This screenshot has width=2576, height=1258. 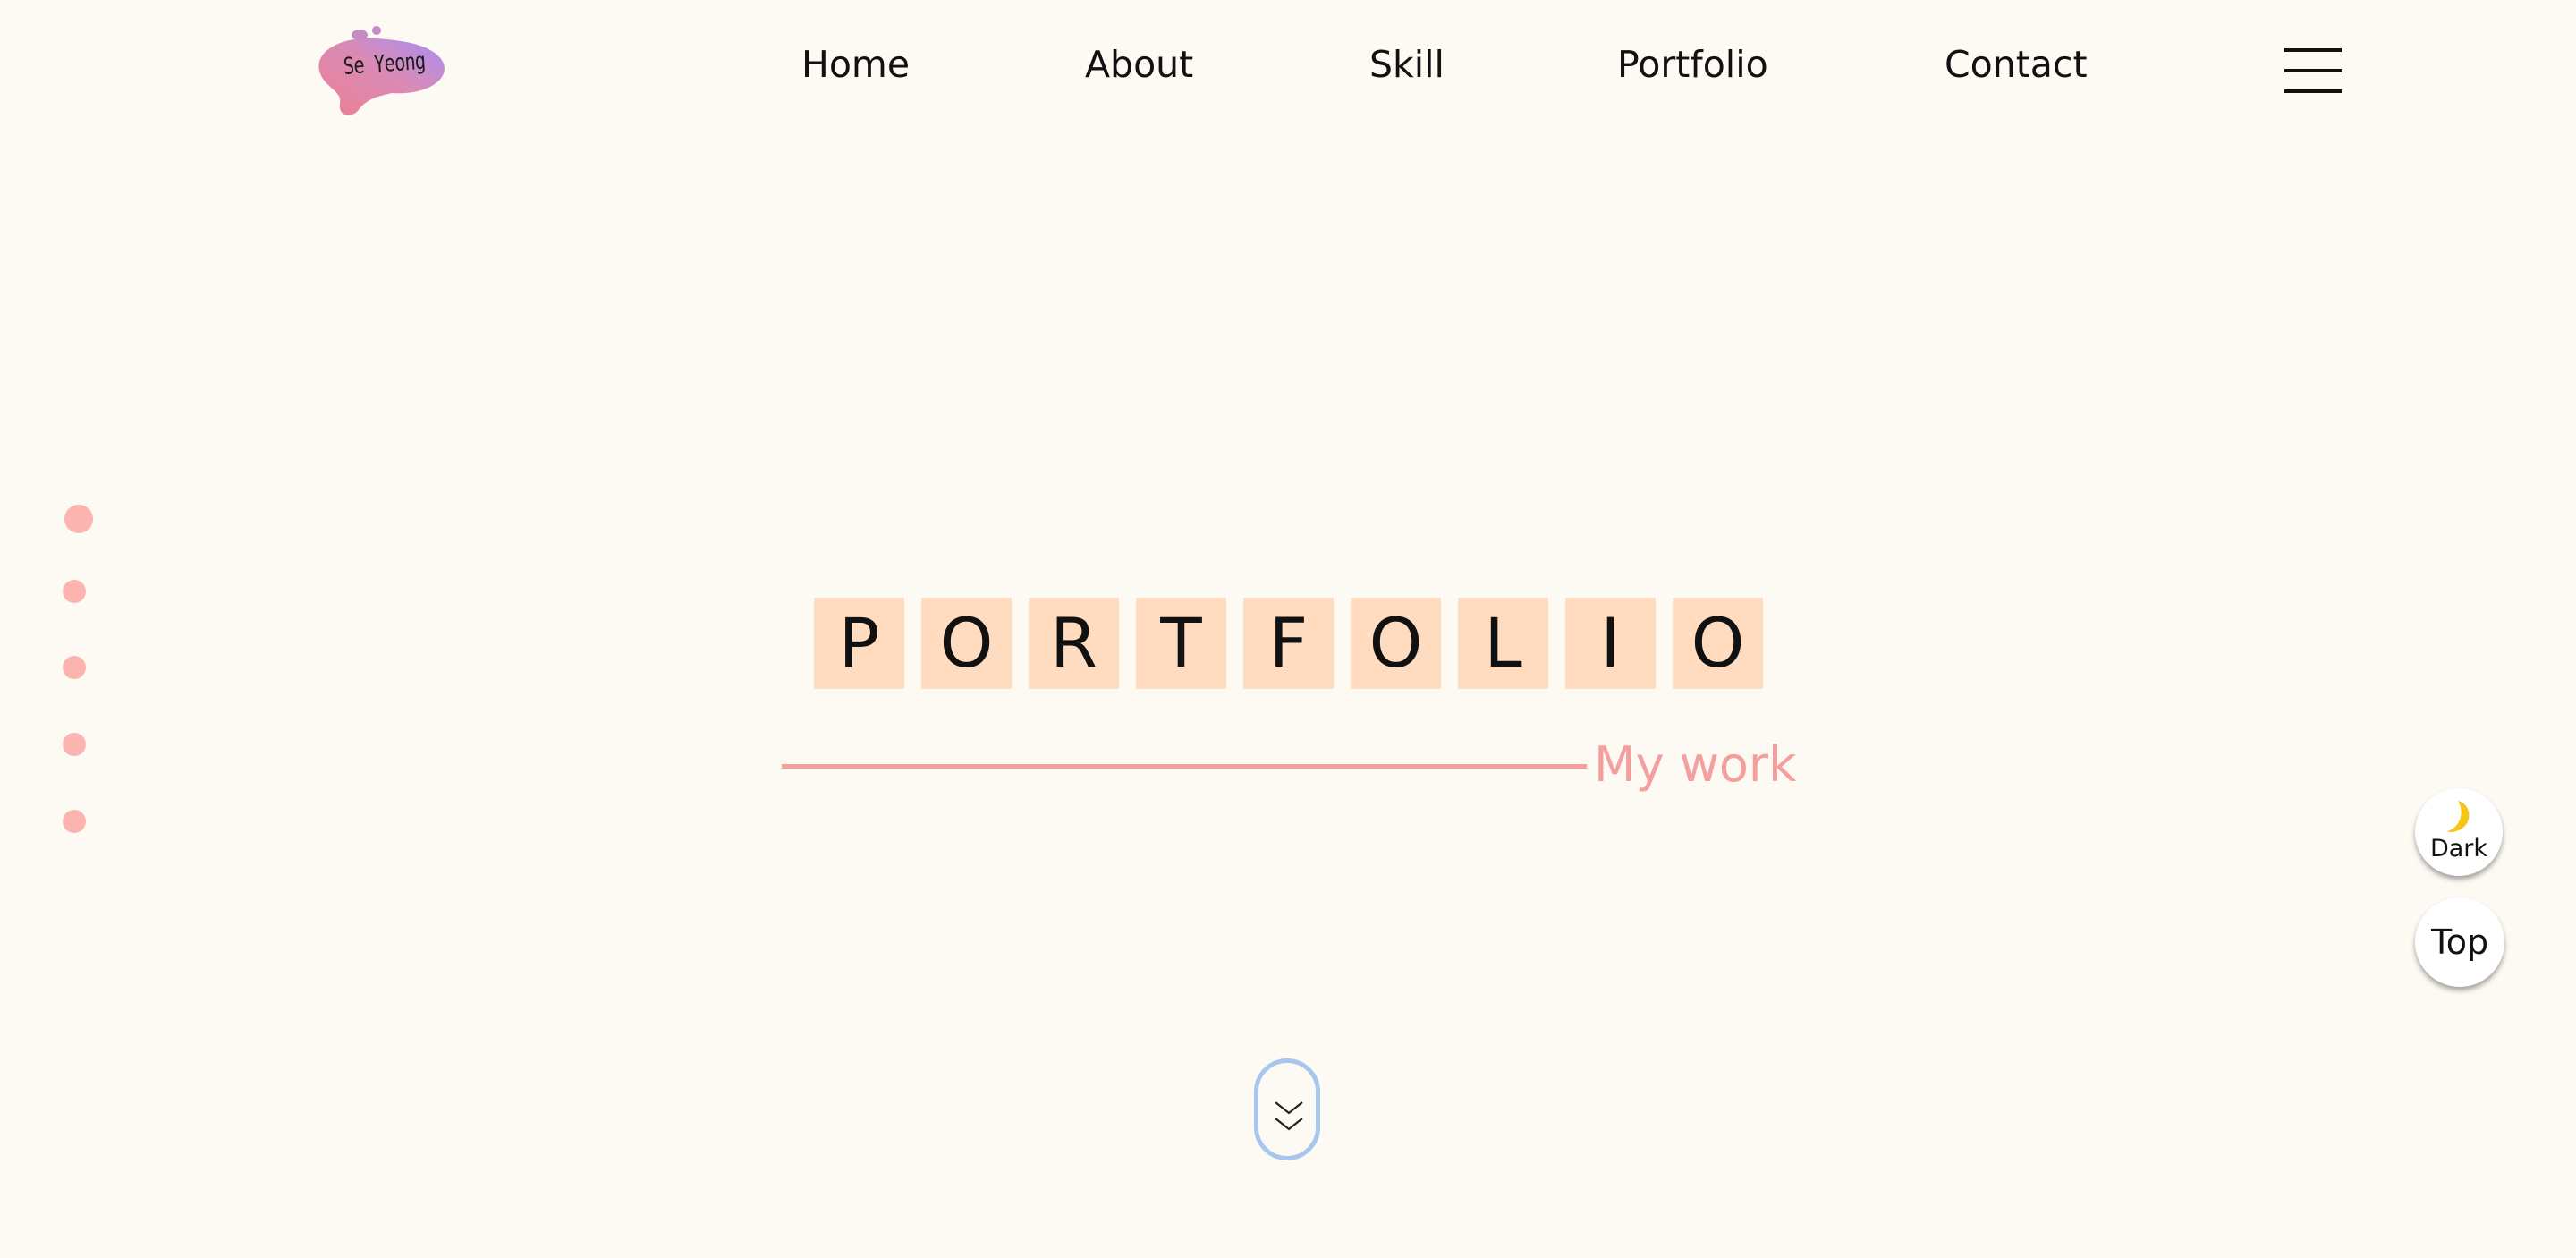 I want to click on nav-skill: Skill, so click(x=1407, y=64).